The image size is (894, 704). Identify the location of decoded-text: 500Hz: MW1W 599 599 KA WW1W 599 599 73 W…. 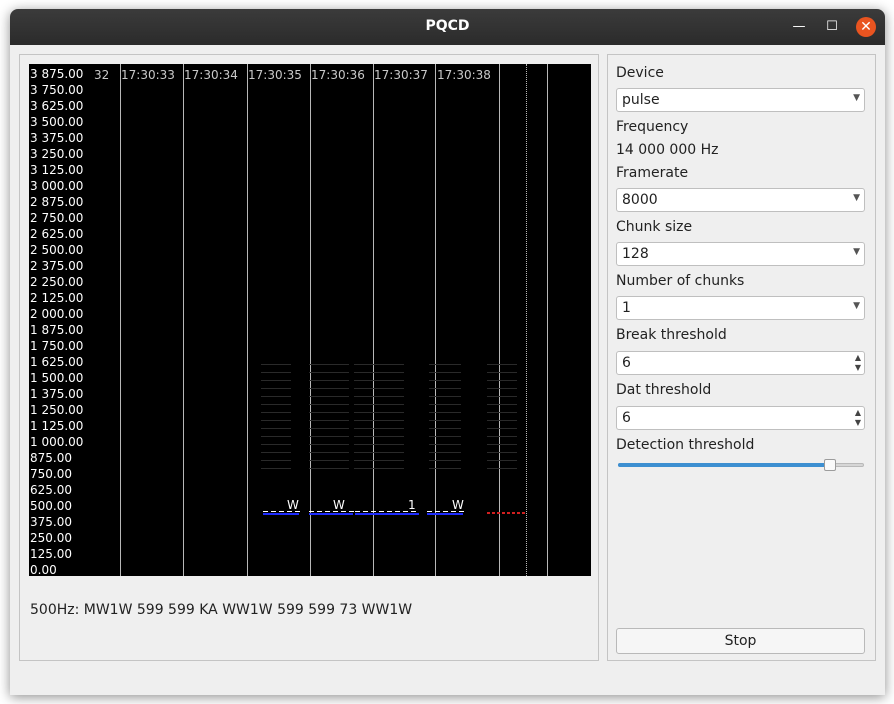
(221, 610).